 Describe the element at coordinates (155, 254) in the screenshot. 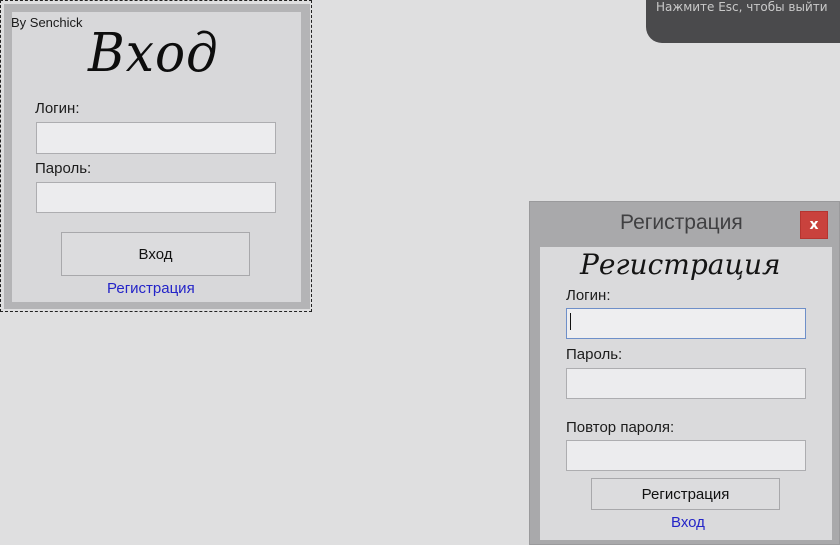

I see `login-button: Вход` at that location.